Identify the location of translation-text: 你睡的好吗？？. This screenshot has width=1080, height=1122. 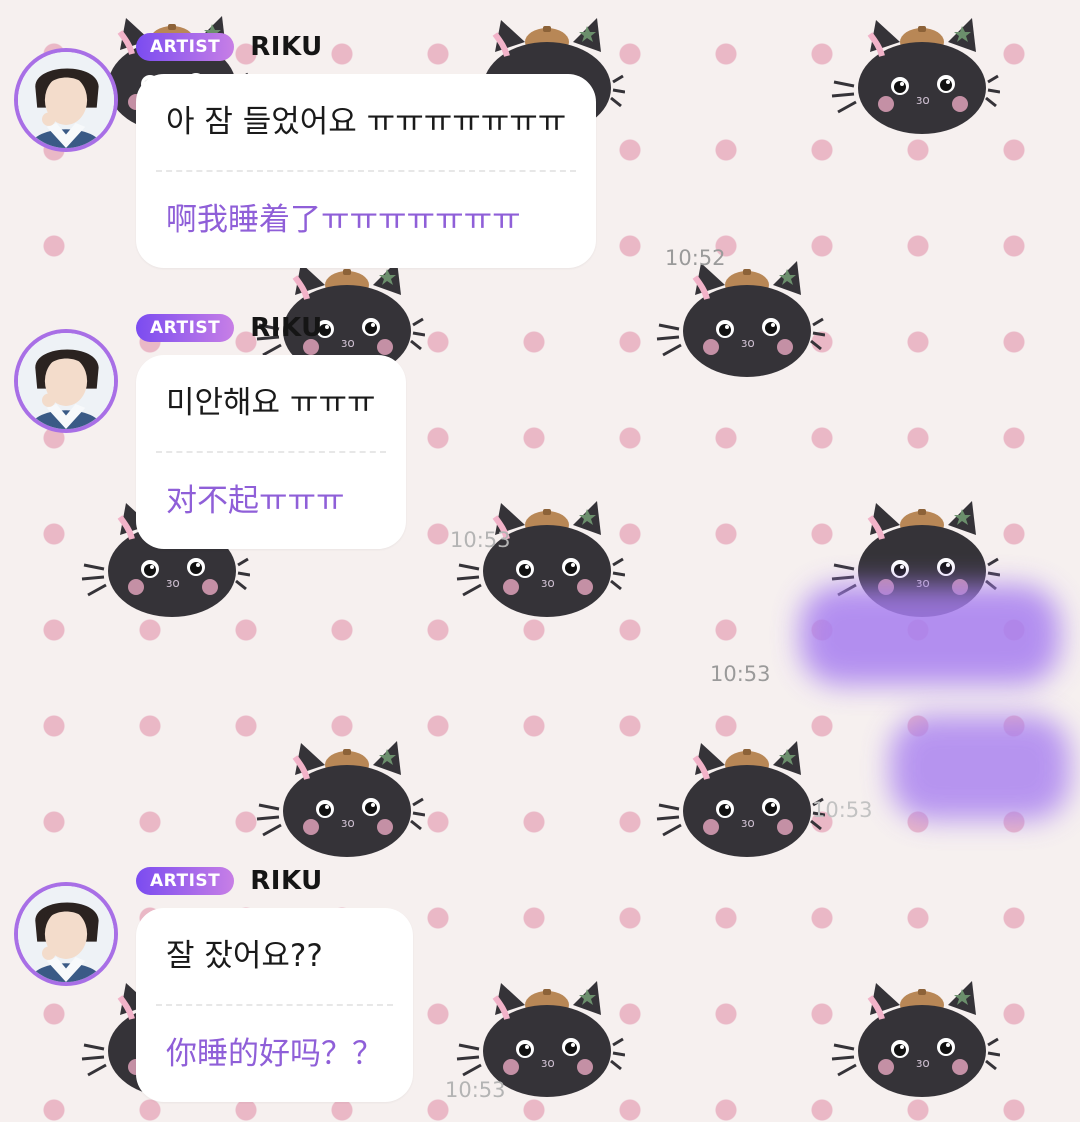
(274, 1054).